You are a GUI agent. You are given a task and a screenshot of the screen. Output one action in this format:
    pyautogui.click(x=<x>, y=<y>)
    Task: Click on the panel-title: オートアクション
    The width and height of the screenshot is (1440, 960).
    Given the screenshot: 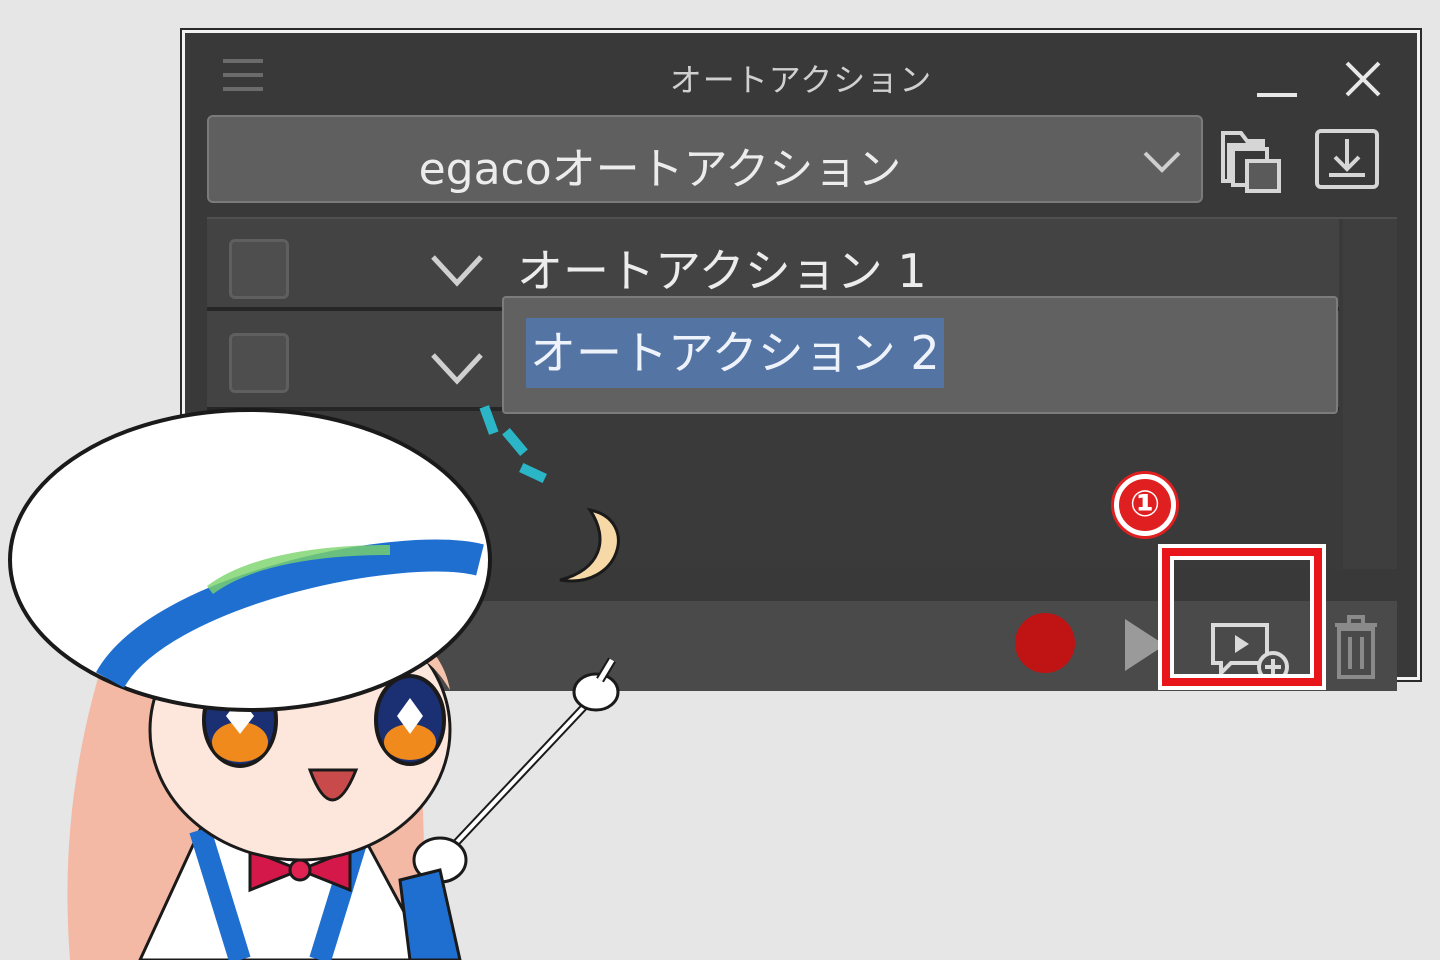 What is the action you would take?
    pyautogui.click(x=801, y=80)
    